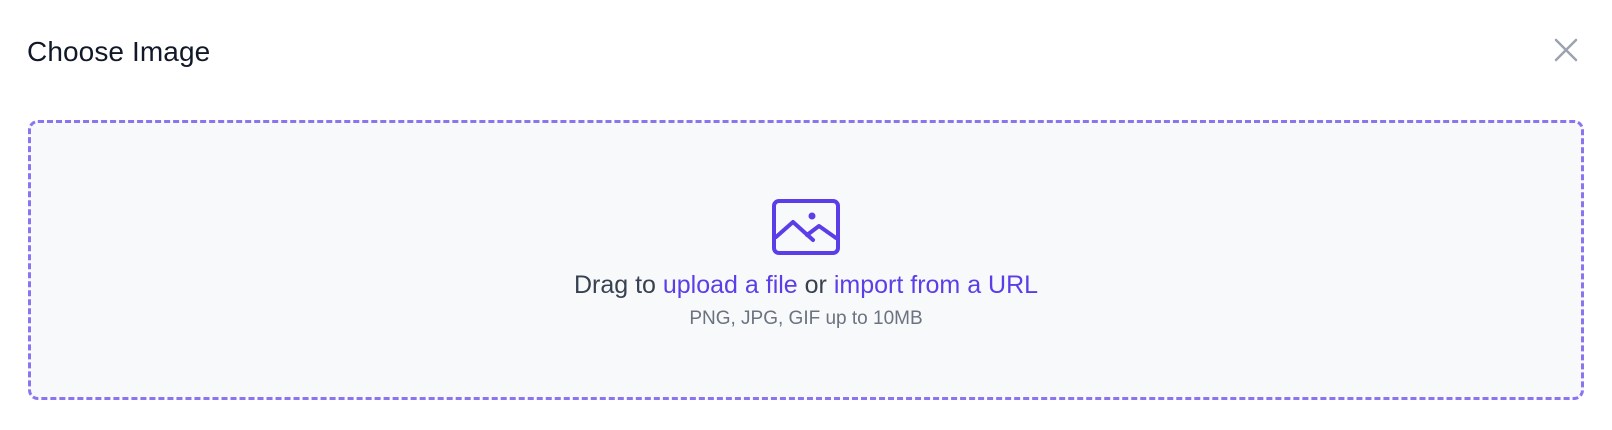  Describe the element at coordinates (936, 285) in the screenshot. I see `import-url-link: import from a URL` at that location.